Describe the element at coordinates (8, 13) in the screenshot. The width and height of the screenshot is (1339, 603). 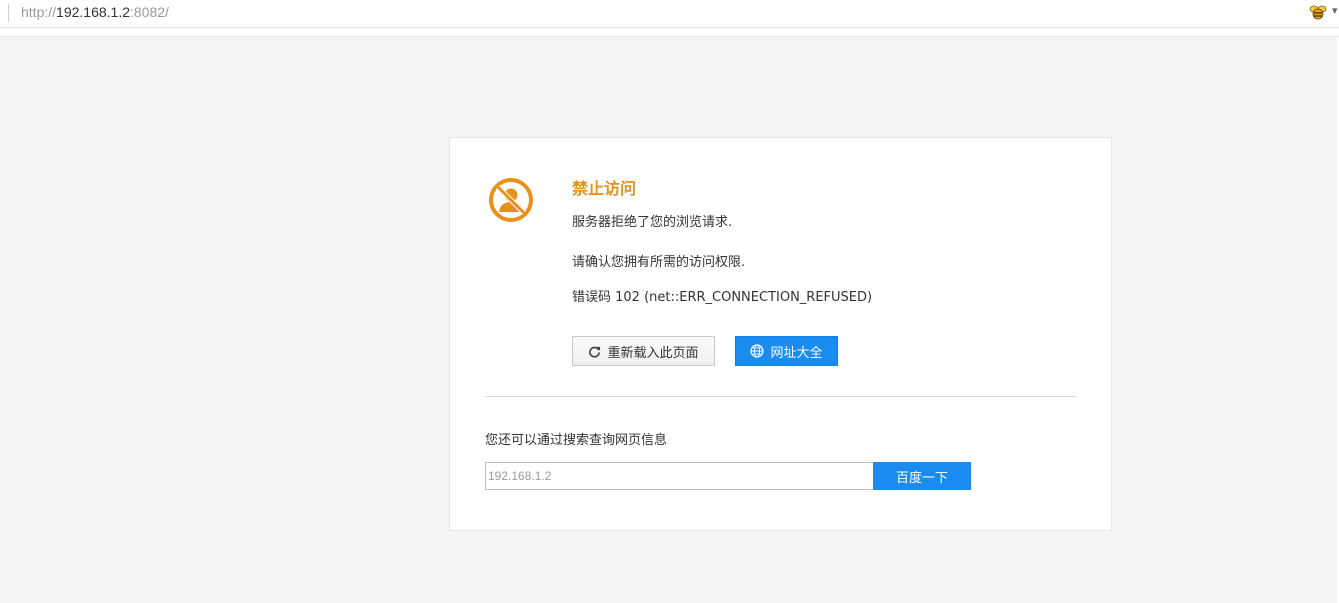
I see `address-bar-divider` at that location.